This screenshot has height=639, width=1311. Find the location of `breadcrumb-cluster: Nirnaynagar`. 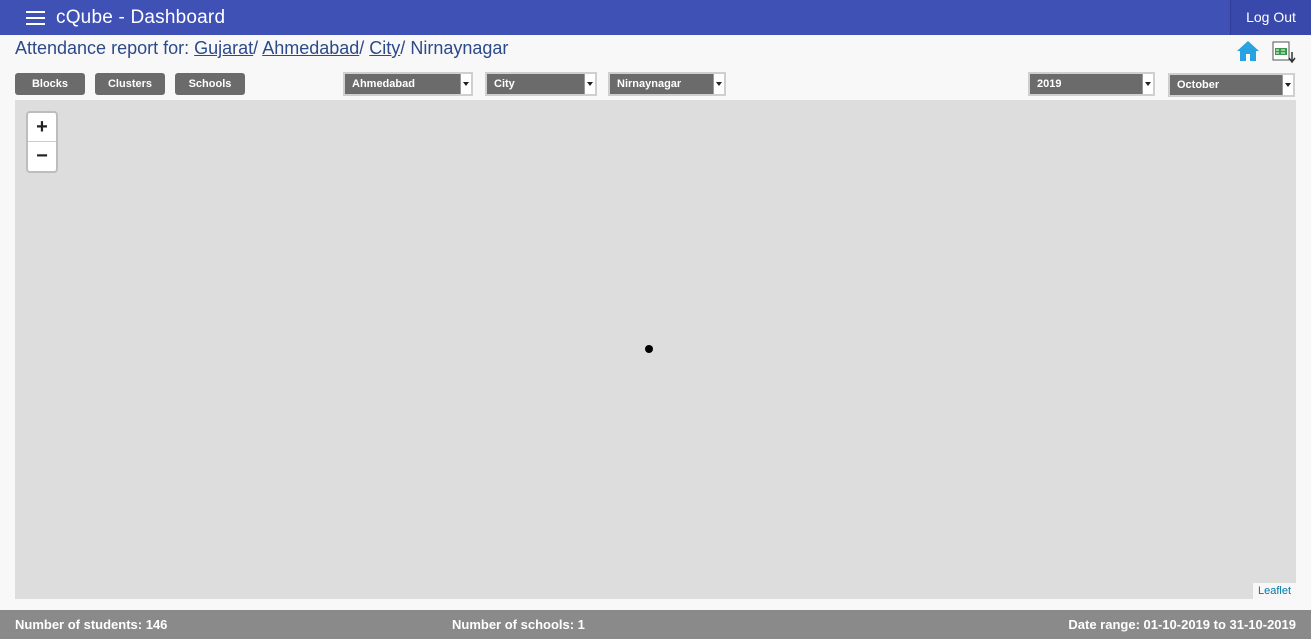

breadcrumb-cluster: Nirnaynagar is located at coordinates (459, 48).